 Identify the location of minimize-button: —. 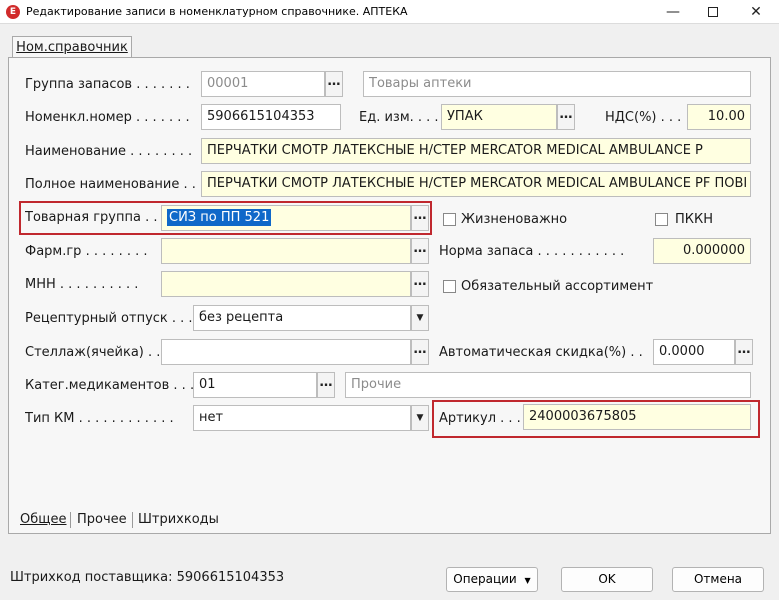
(673, 12).